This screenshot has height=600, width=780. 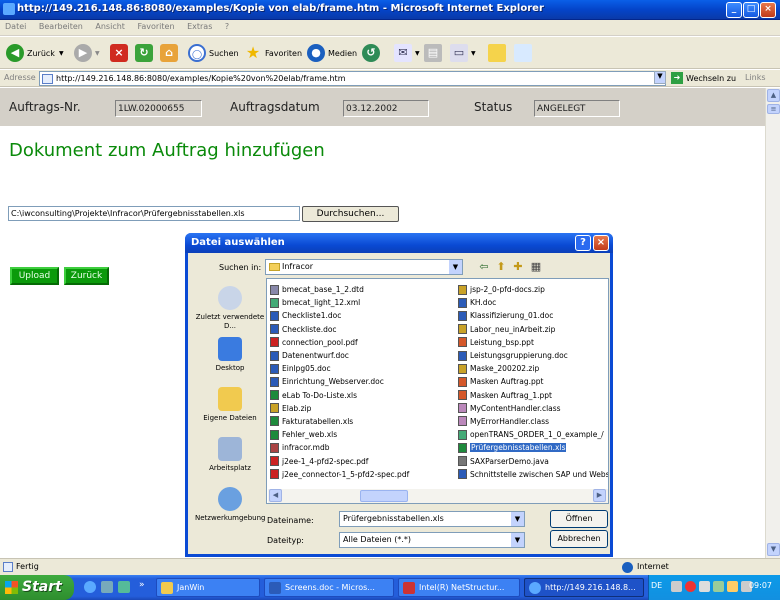 What do you see at coordinates (773, 549) in the screenshot?
I see `scroll-down-icon: ▼` at bounding box center [773, 549].